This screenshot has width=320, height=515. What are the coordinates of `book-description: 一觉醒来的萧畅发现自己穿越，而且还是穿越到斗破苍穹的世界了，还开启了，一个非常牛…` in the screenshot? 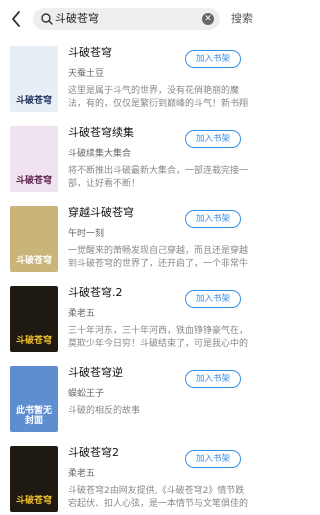 It's located at (158, 257).